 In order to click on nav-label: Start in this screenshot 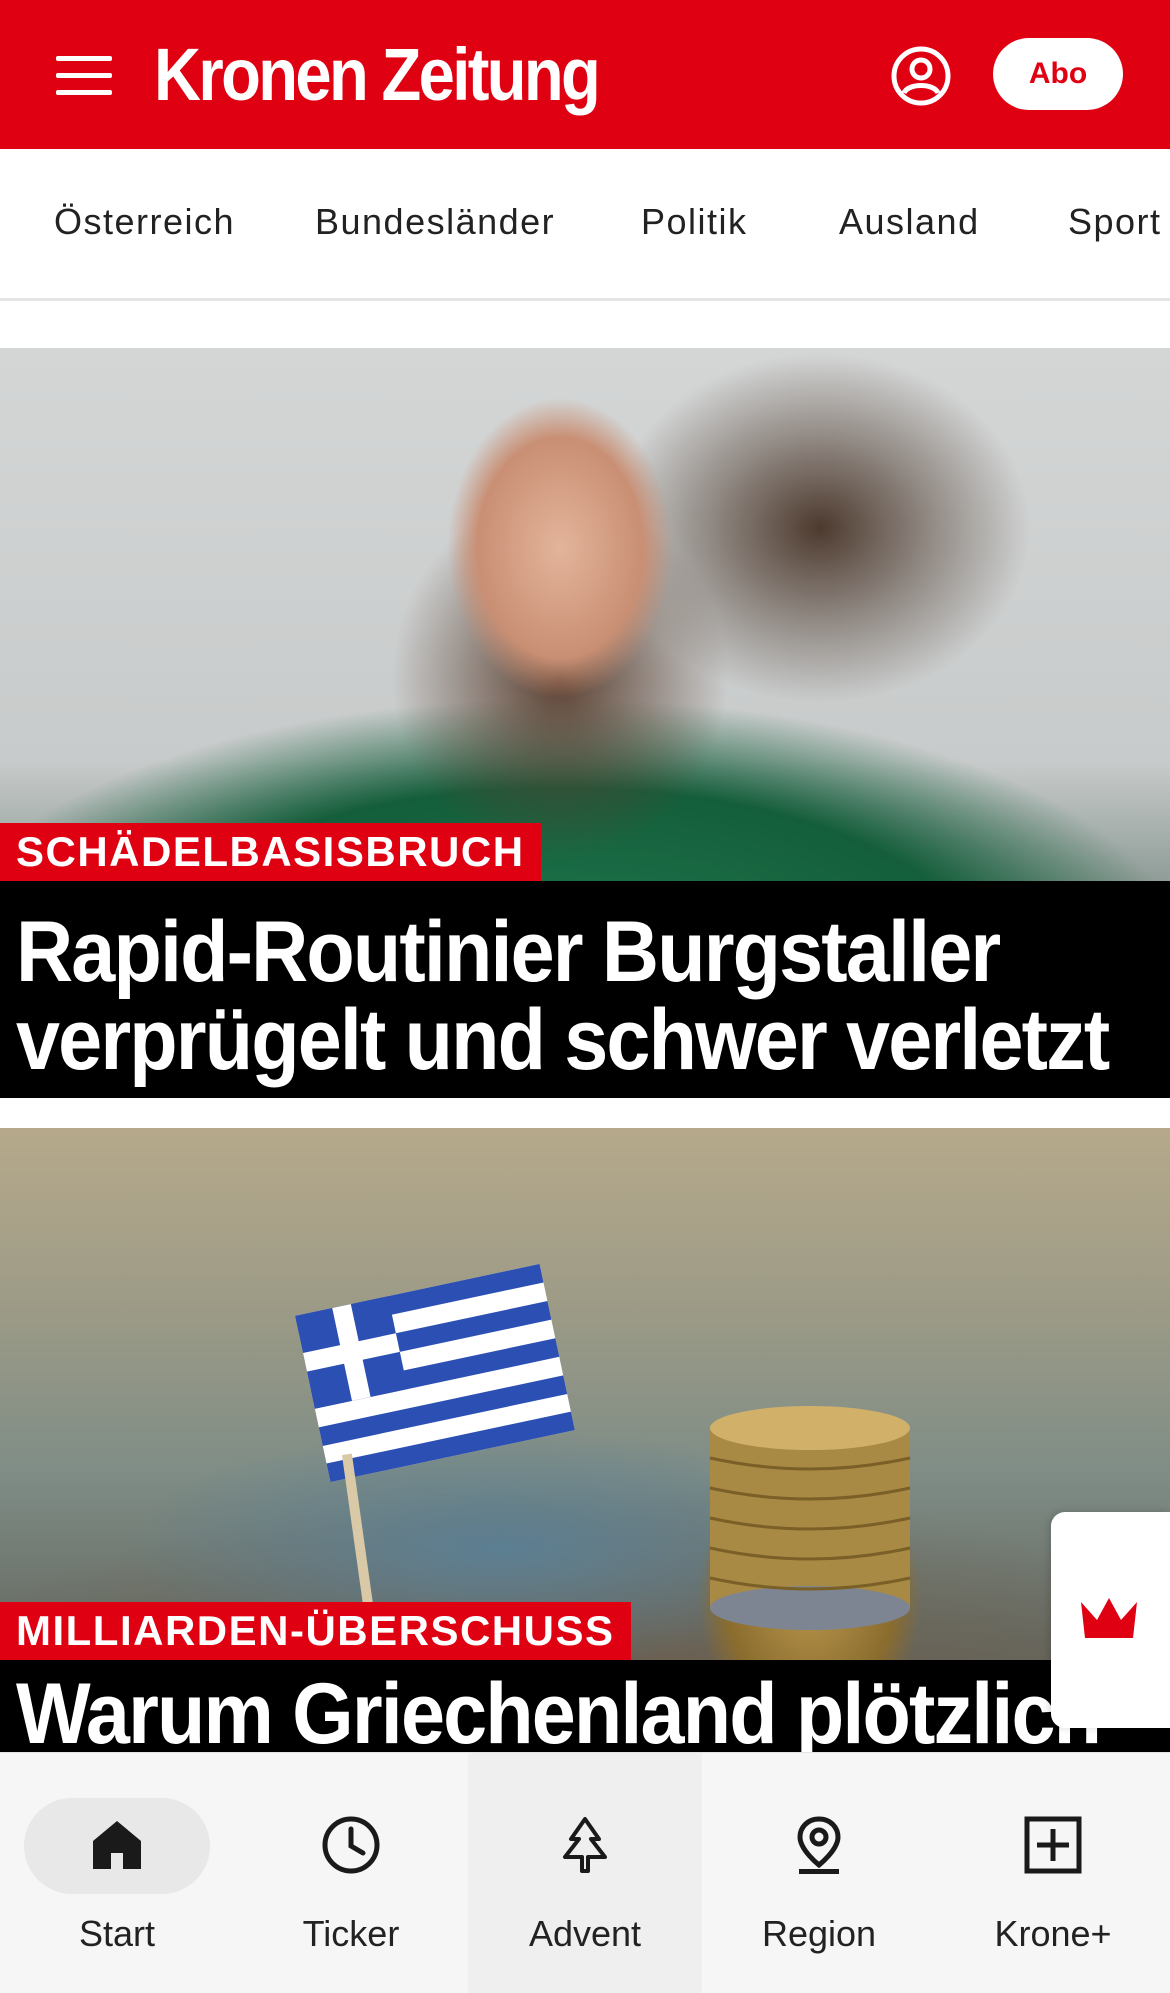, I will do `click(117, 1933)`.